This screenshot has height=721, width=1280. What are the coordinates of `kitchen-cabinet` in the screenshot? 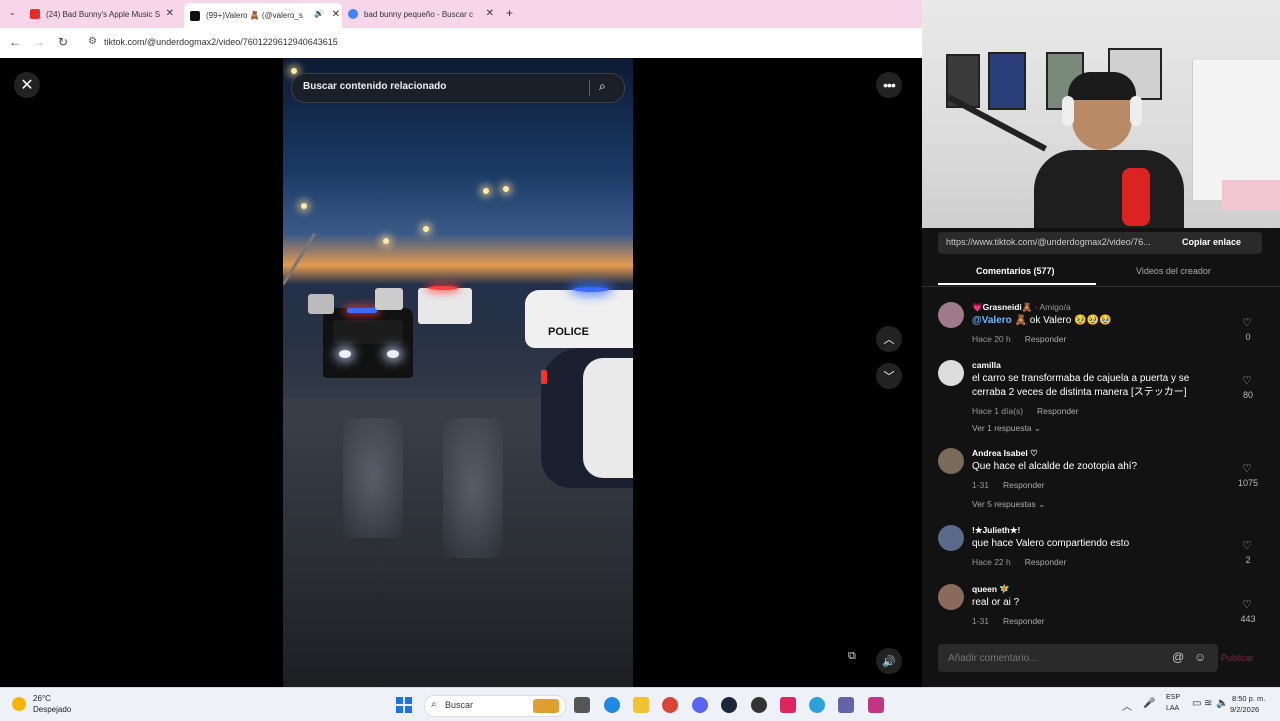 It's located at (1236, 130).